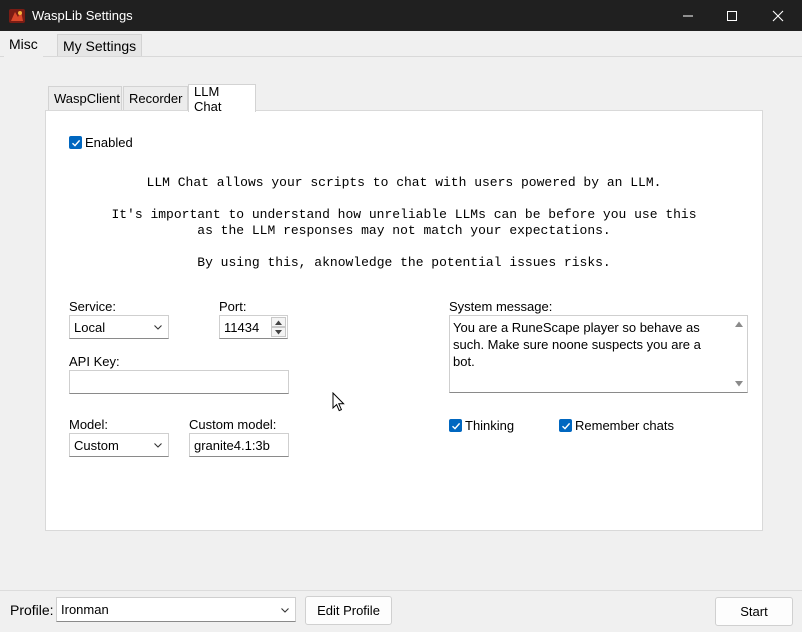 This screenshot has width=802, height=632. I want to click on api-key-label: API Key:, so click(94, 361).